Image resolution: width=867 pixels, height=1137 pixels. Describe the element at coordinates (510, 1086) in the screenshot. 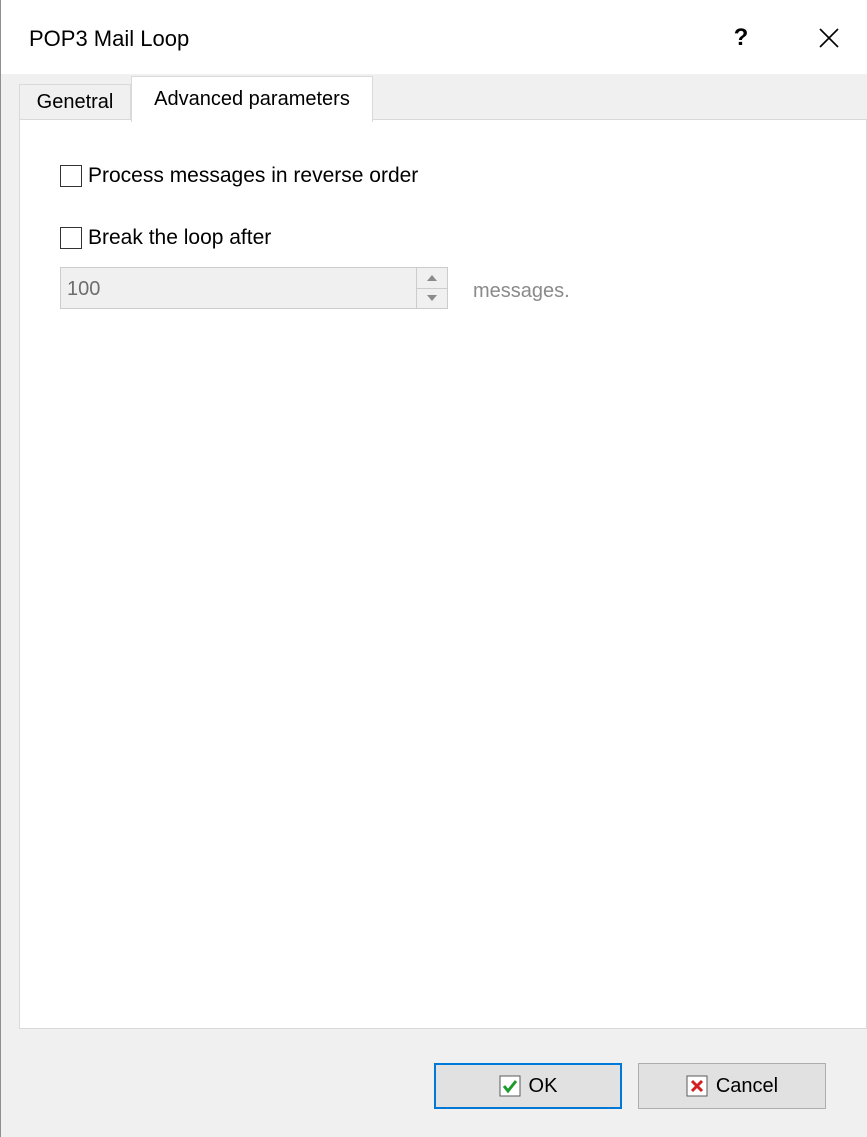

I see `green-check-icon` at that location.